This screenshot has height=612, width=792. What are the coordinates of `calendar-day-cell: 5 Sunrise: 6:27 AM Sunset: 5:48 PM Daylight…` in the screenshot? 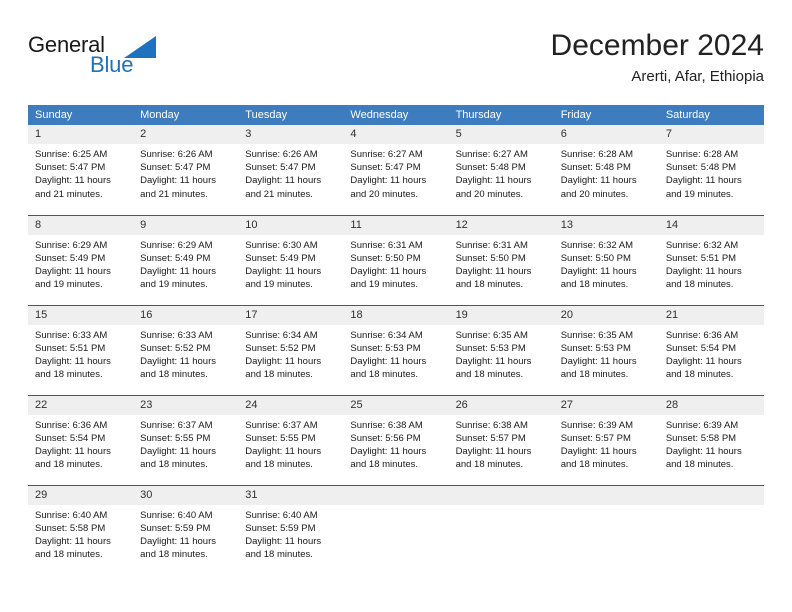 It's located at (501, 170).